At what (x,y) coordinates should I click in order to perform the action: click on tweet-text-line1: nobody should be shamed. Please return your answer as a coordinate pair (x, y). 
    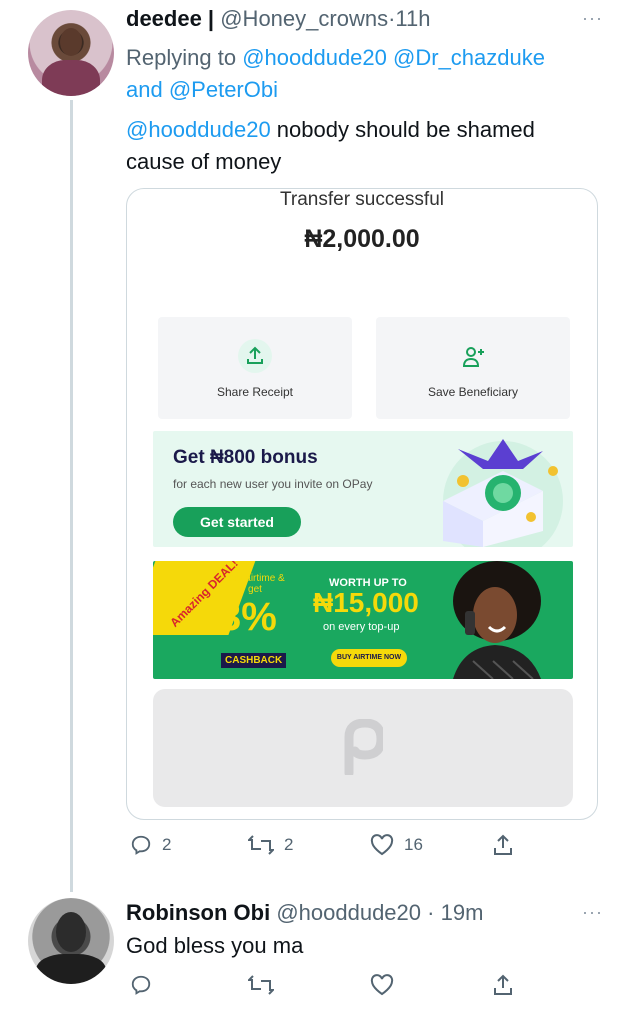
    Looking at the image, I should click on (402, 129).